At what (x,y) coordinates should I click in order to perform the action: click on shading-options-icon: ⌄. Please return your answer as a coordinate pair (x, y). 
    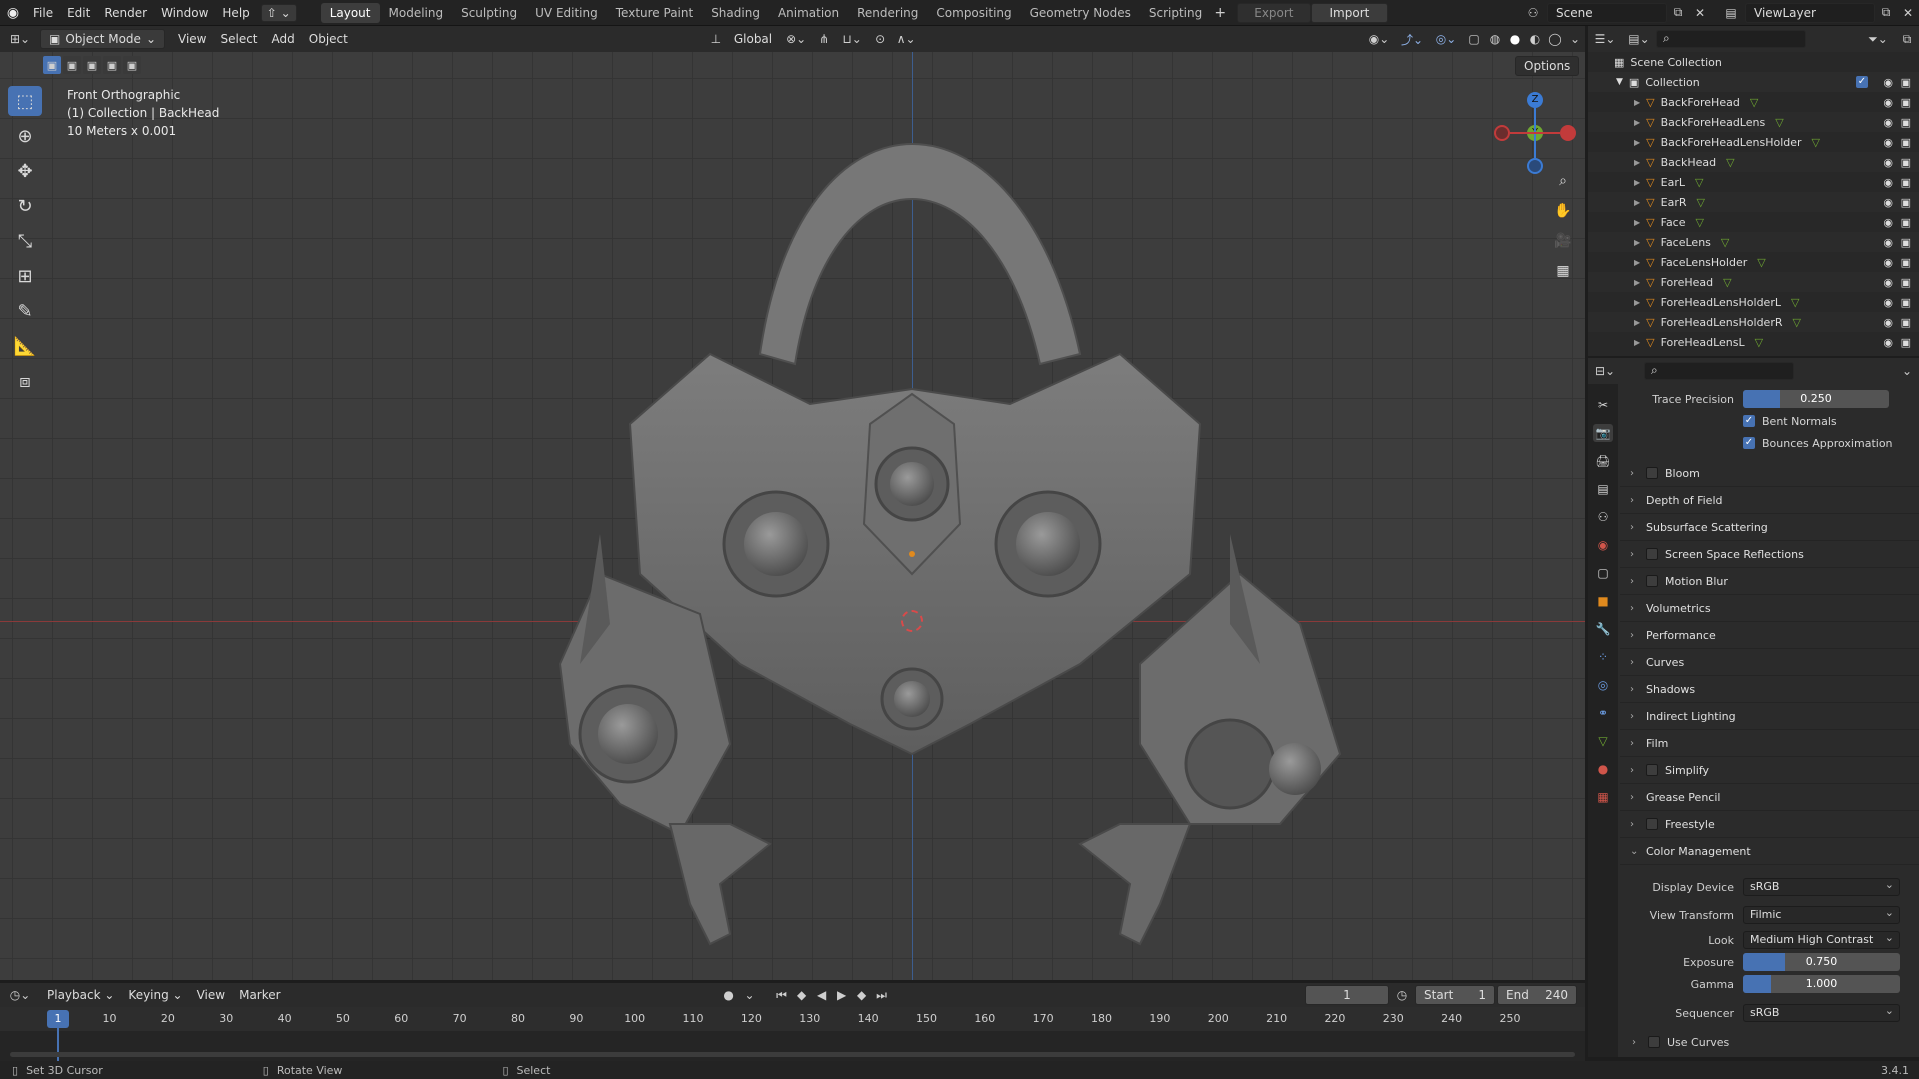
    Looking at the image, I should click on (1575, 39).